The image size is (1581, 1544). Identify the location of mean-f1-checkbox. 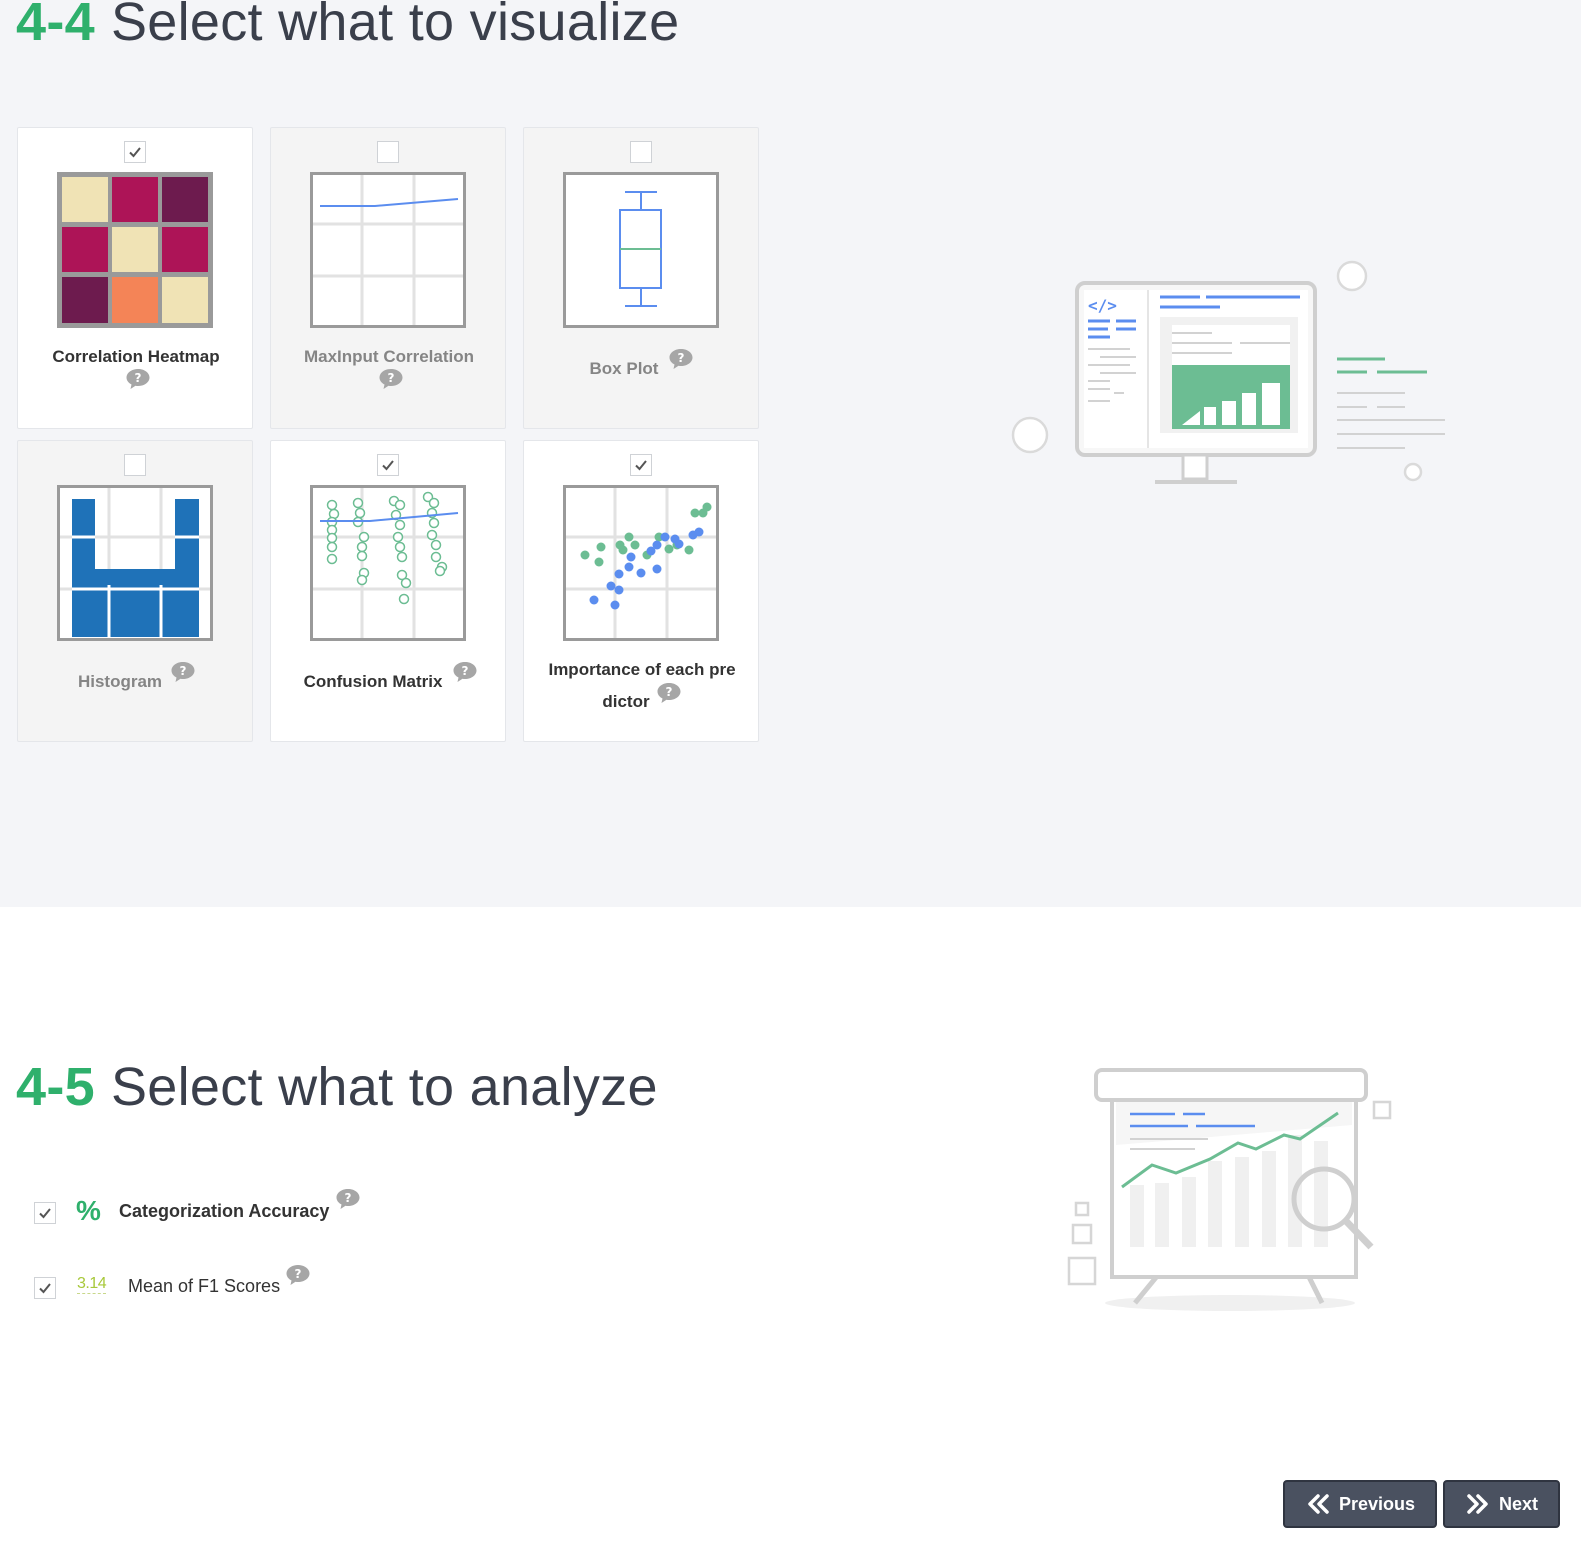
(45, 1288).